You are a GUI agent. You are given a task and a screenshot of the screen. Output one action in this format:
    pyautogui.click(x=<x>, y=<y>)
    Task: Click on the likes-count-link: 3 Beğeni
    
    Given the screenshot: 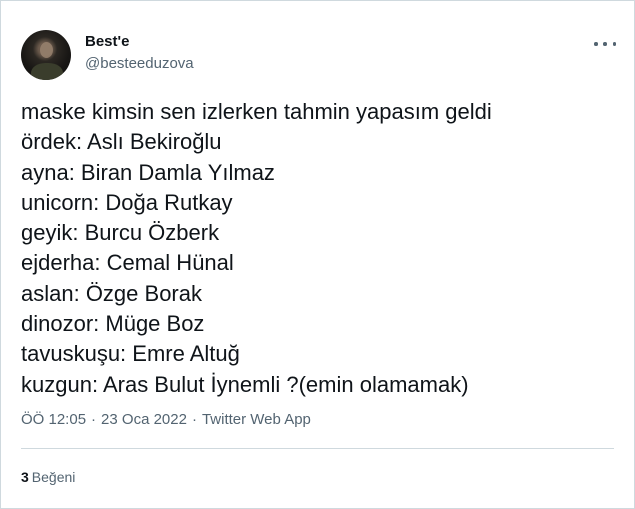 What is the action you would take?
    pyautogui.click(x=48, y=477)
    